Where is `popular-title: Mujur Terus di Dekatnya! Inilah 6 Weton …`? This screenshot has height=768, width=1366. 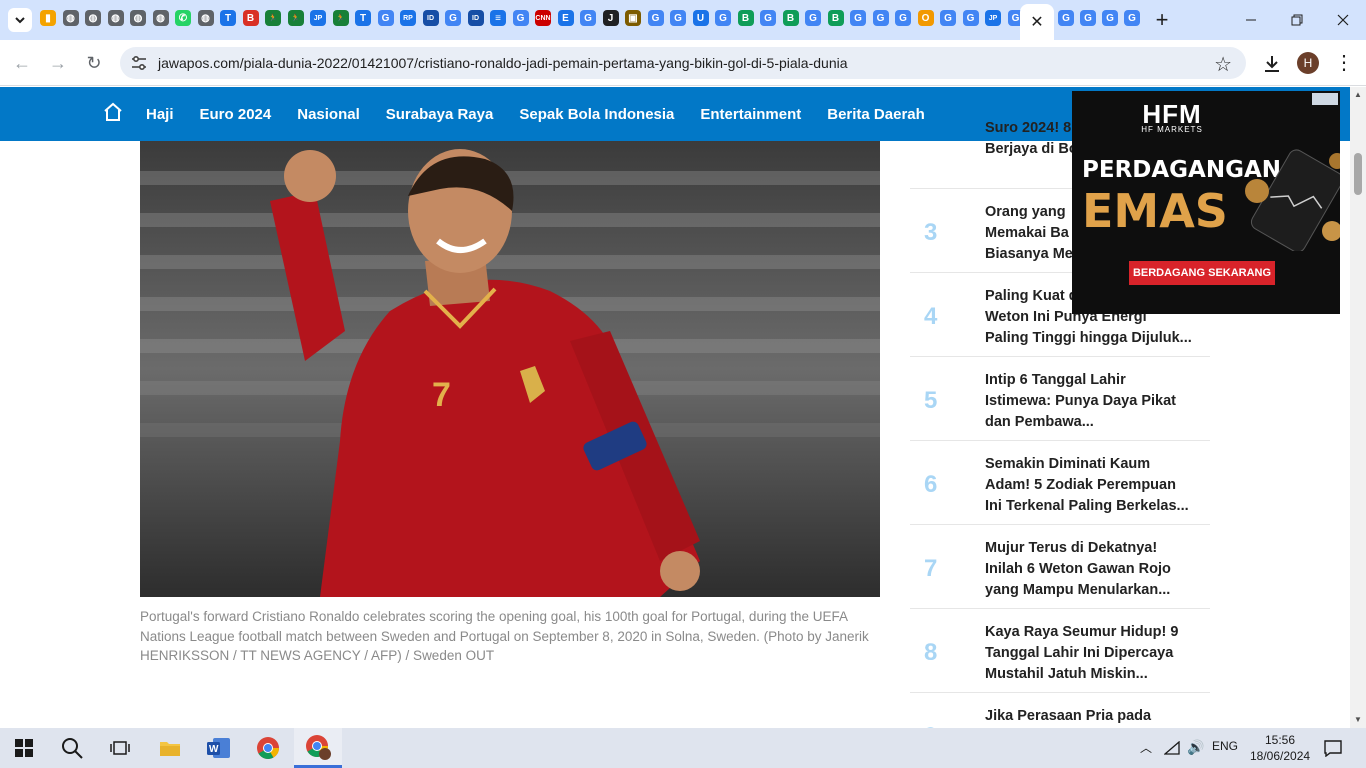
popular-title: Mujur Terus di Dekatnya! Inilah 6 Weton … is located at coordinates (1092, 569).